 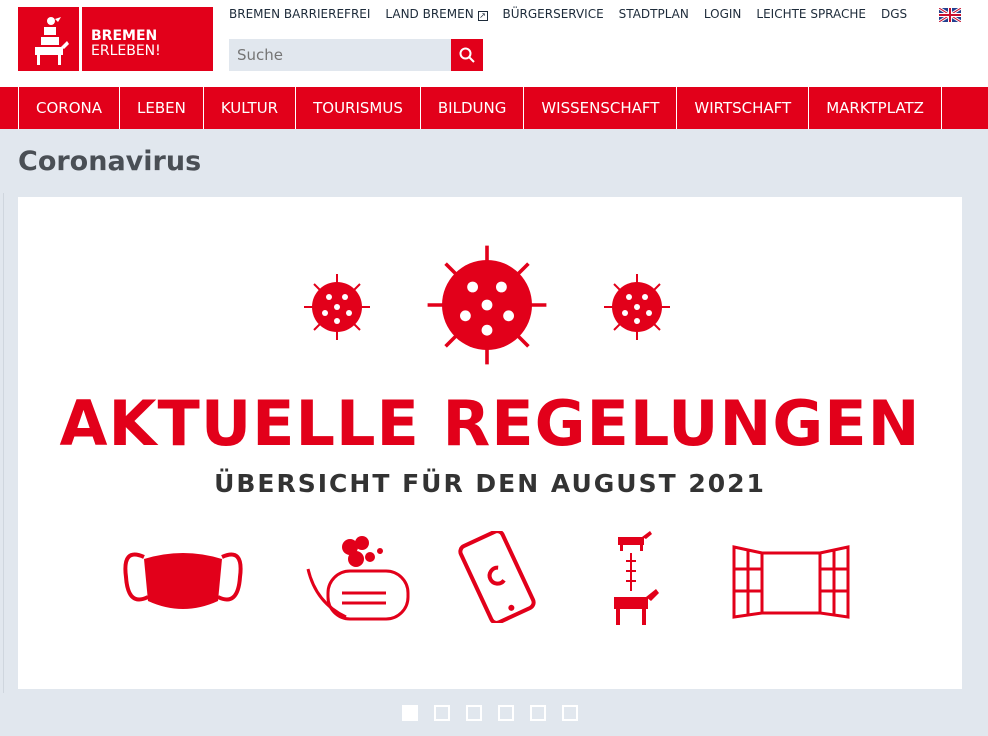 What do you see at coordinates (50, 39) in the screenshot?
I see `town-musicians-icon` at bounding box center [50, 39].